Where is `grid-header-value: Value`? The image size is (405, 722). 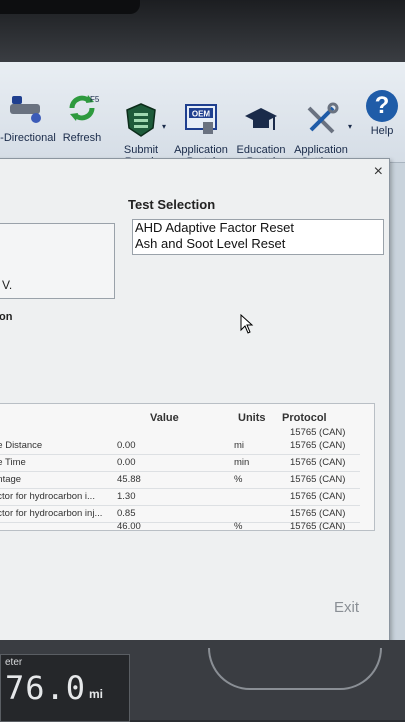
grid-header-value: Value is located at coordinates (164, 418).